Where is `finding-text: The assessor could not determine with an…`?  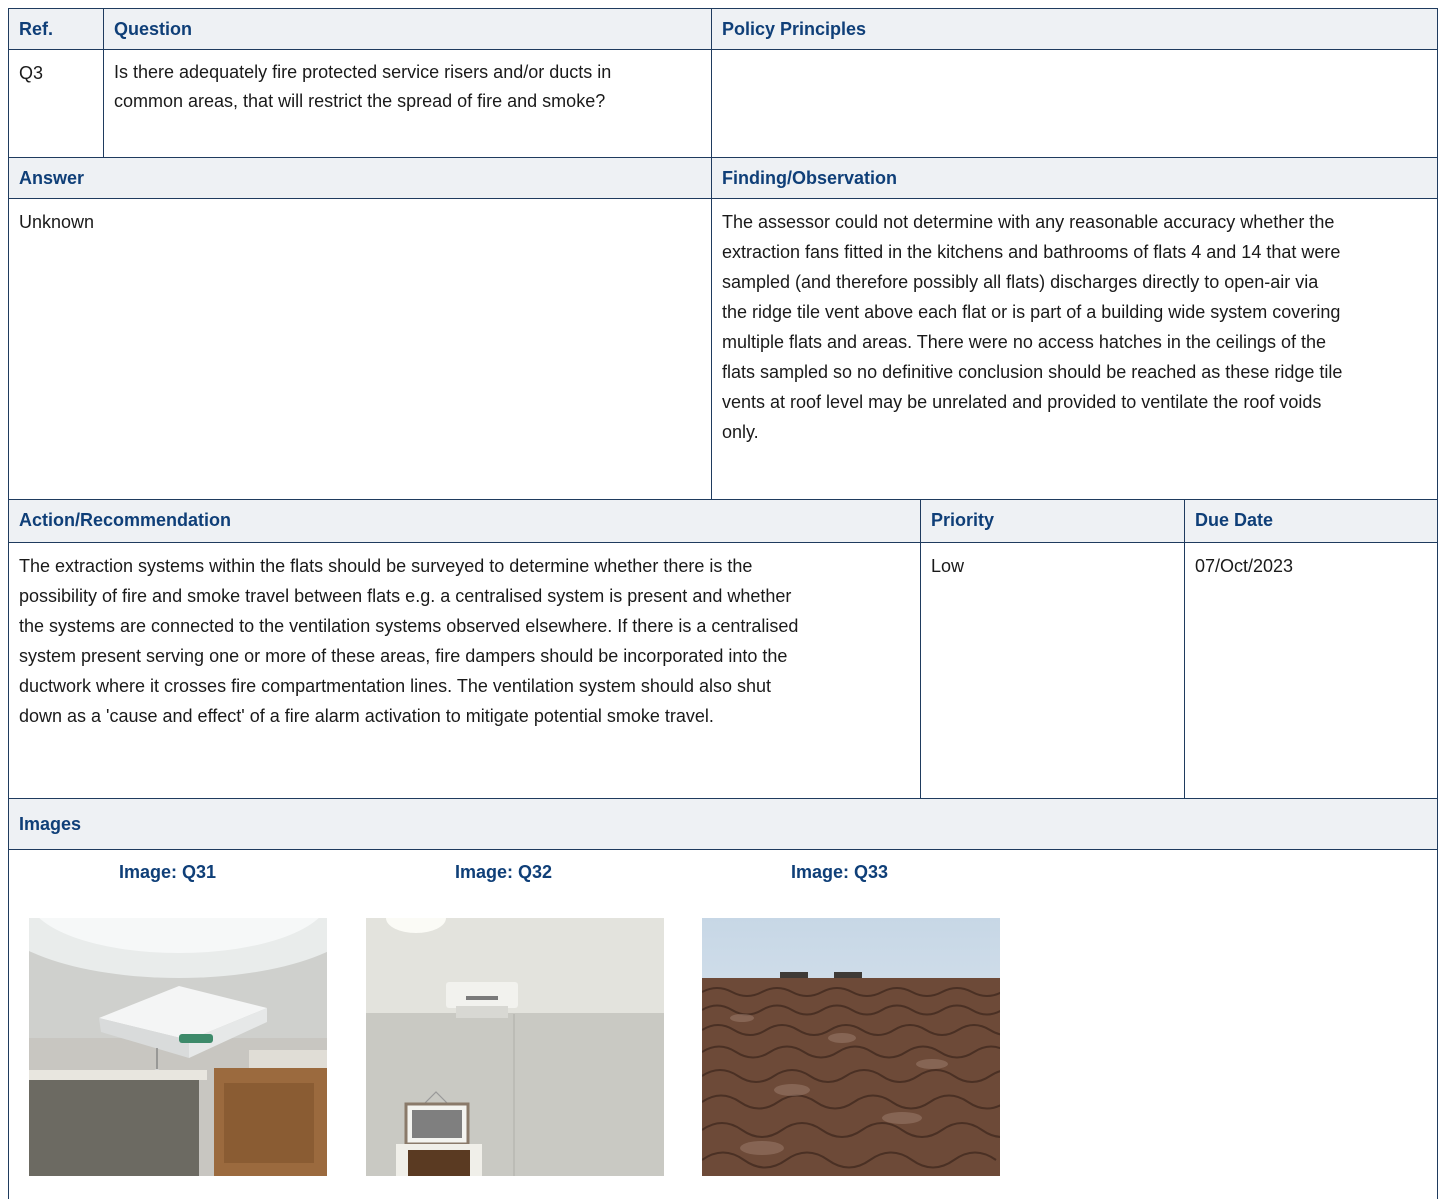 finding-text: The assessor could not determine with an… is located at coordinates (1074, 349).